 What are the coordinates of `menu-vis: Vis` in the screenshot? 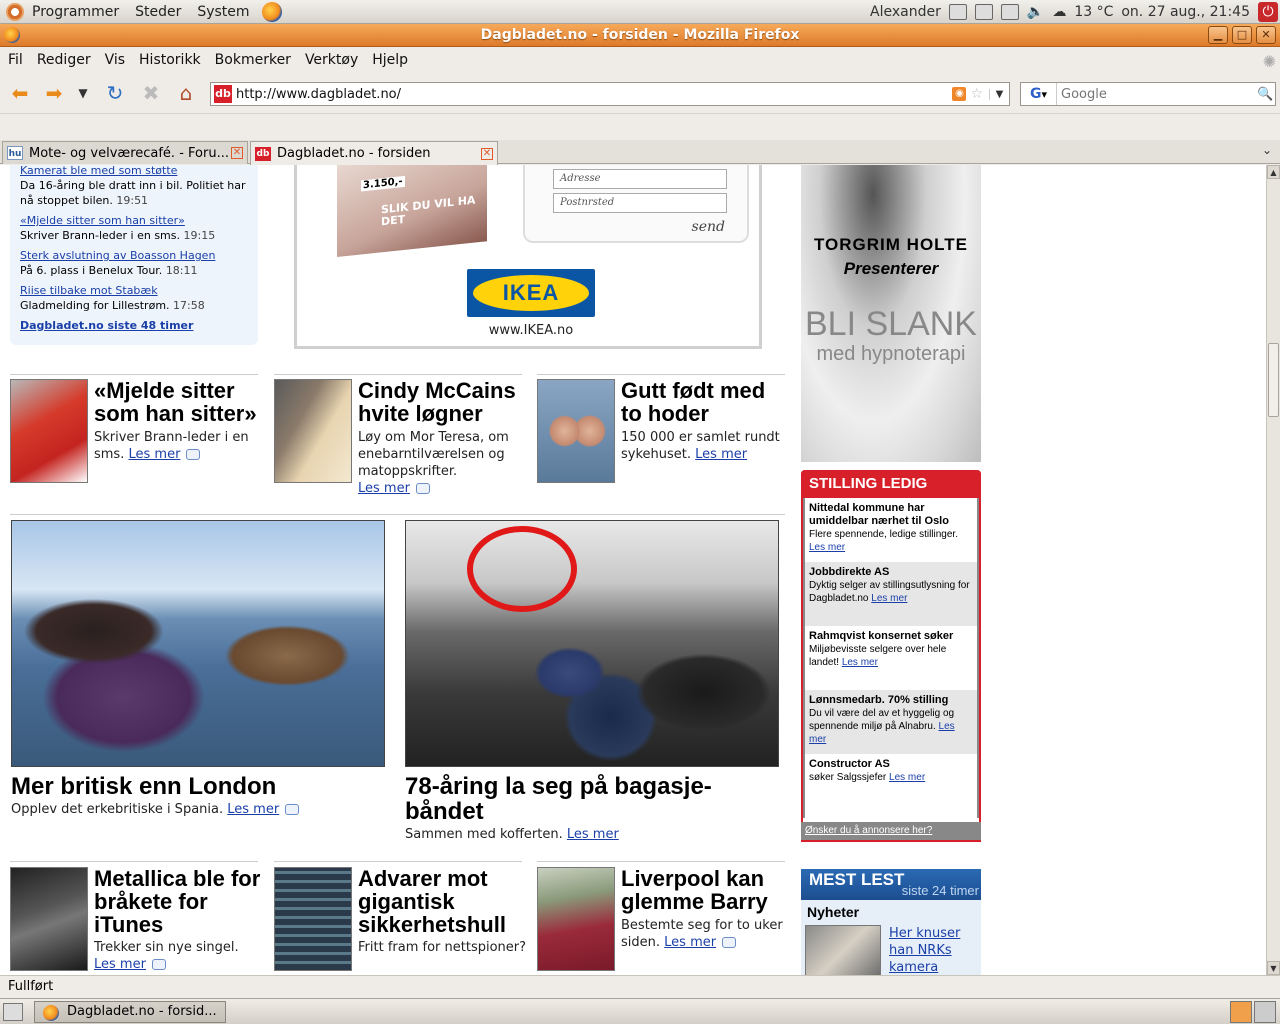 It's located at (115, 60).